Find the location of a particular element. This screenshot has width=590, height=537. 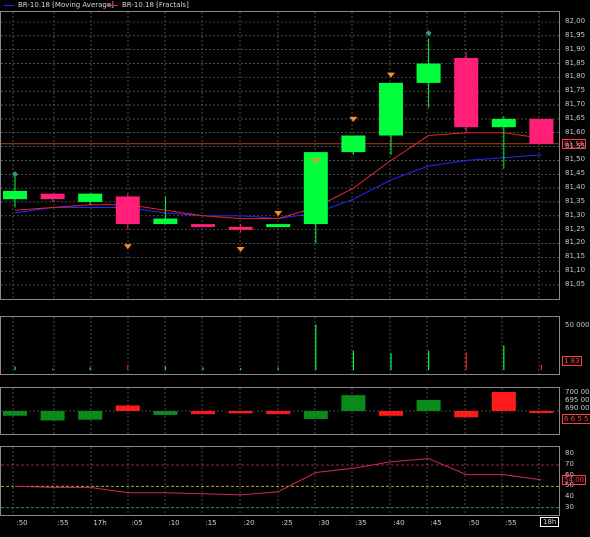

time-tick-label: :25 is located at coordinates (287, 523).